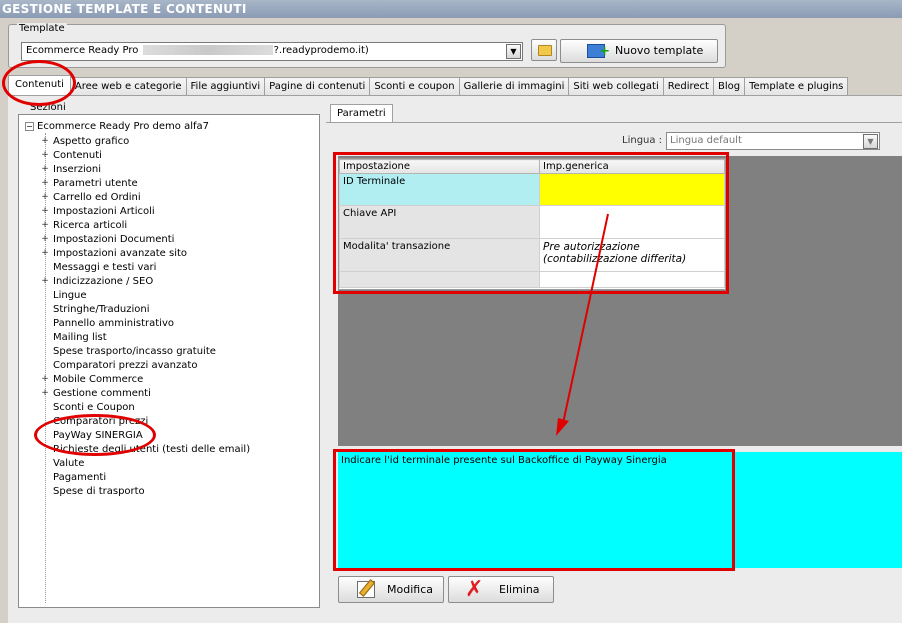 This screenshot has height=623, width=902. Describe the element at coordinates (176, 156) in the screenshot. I see `tree-item: + Contenuti` at that location.